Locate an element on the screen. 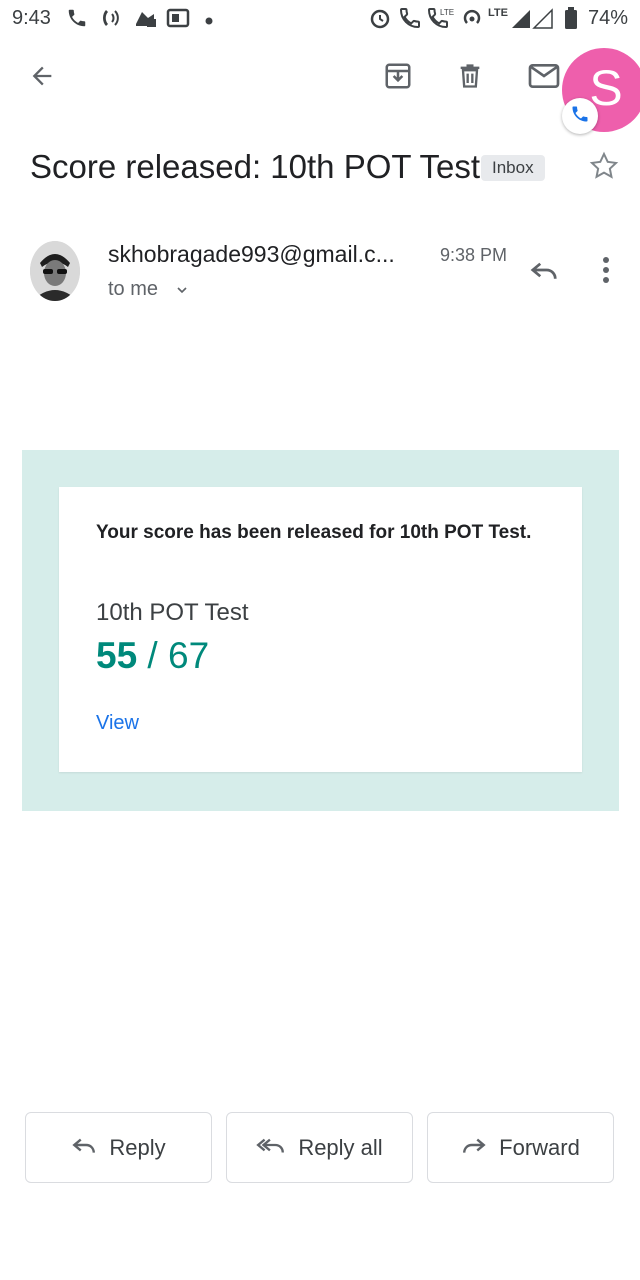 Image resolution: width=640 pixels, height=1280 pixels. recipient-label: to me is located at coordinates (133, 289).